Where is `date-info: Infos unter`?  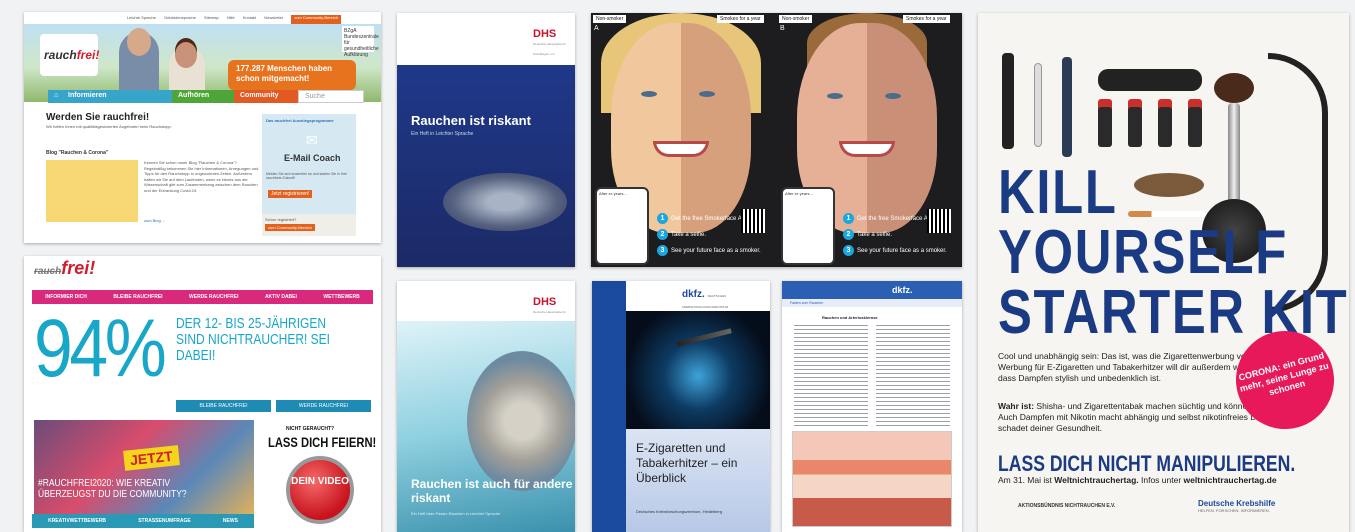 date-info: Infos unter is located at coordinates (1161, 480).